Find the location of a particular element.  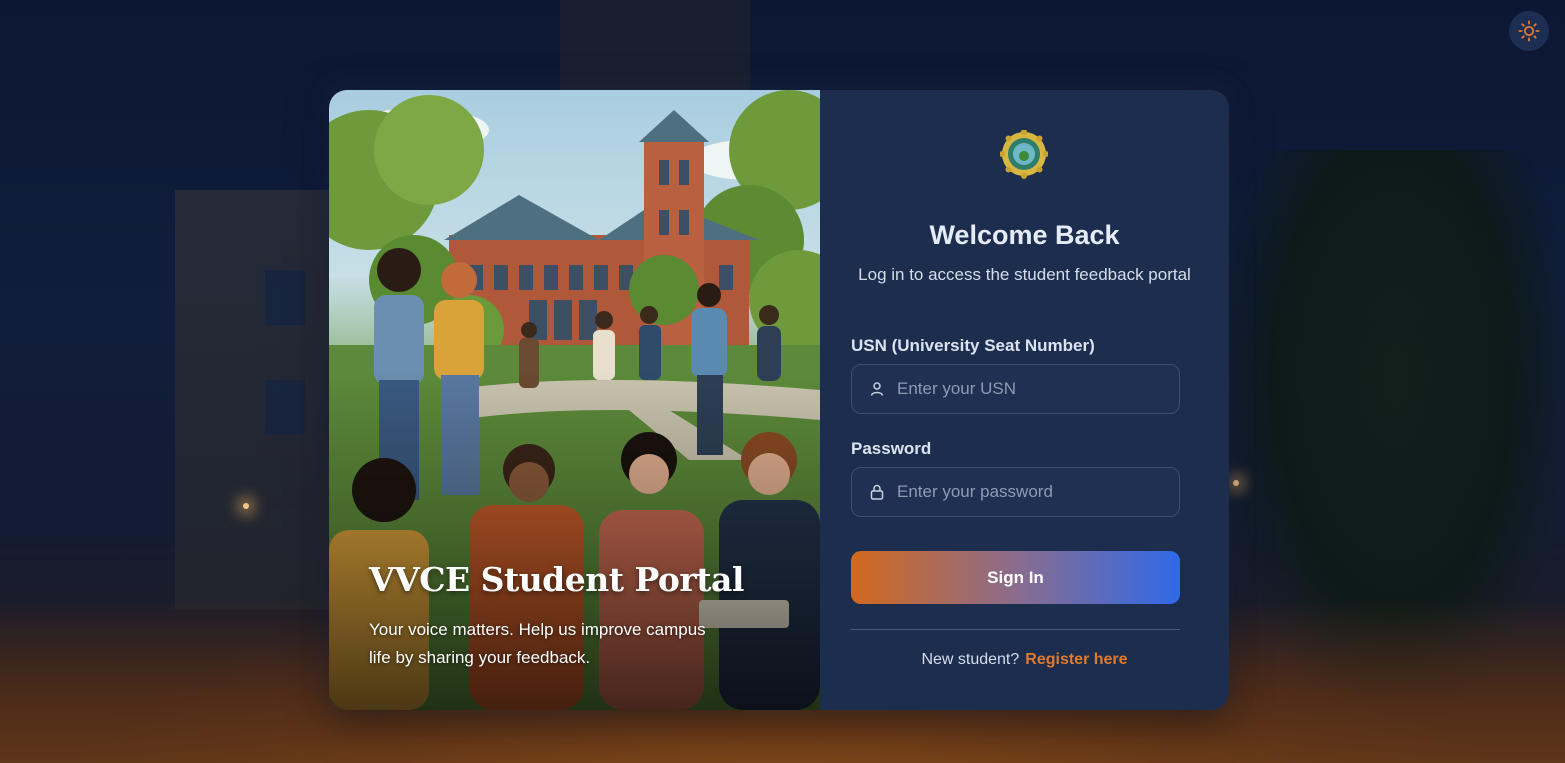

password-field is located at coordinates (1015, 492).